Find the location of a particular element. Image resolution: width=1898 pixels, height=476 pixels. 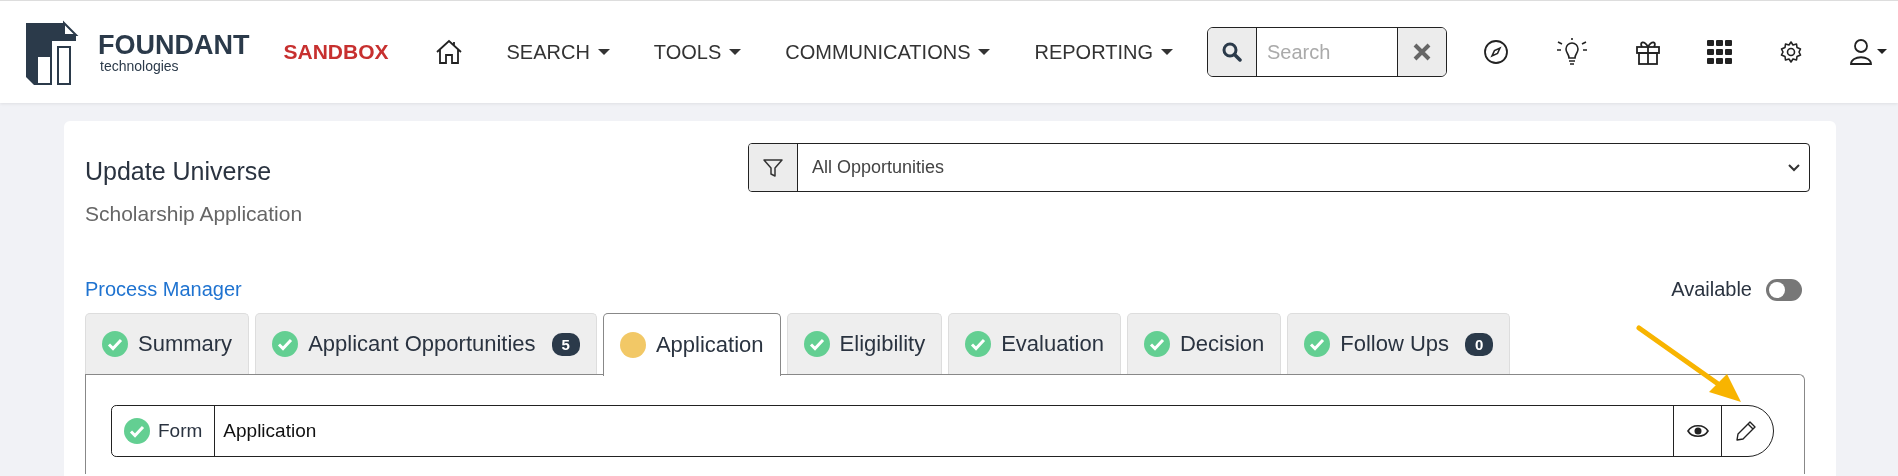

lightbulb-icon is located at coordinates (1572, 52).